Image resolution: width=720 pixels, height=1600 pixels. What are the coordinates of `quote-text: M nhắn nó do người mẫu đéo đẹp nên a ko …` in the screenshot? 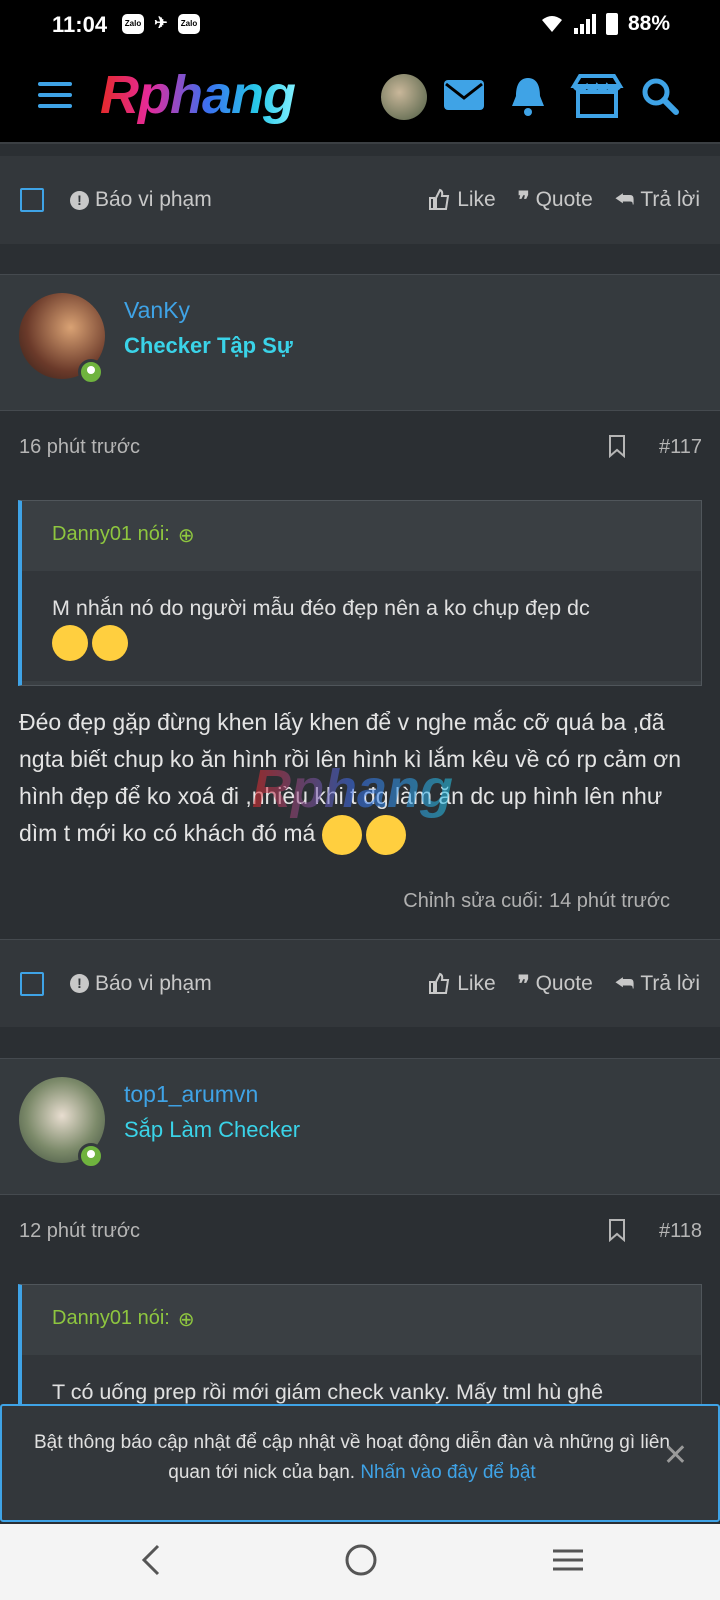 It's located at (321, 608).